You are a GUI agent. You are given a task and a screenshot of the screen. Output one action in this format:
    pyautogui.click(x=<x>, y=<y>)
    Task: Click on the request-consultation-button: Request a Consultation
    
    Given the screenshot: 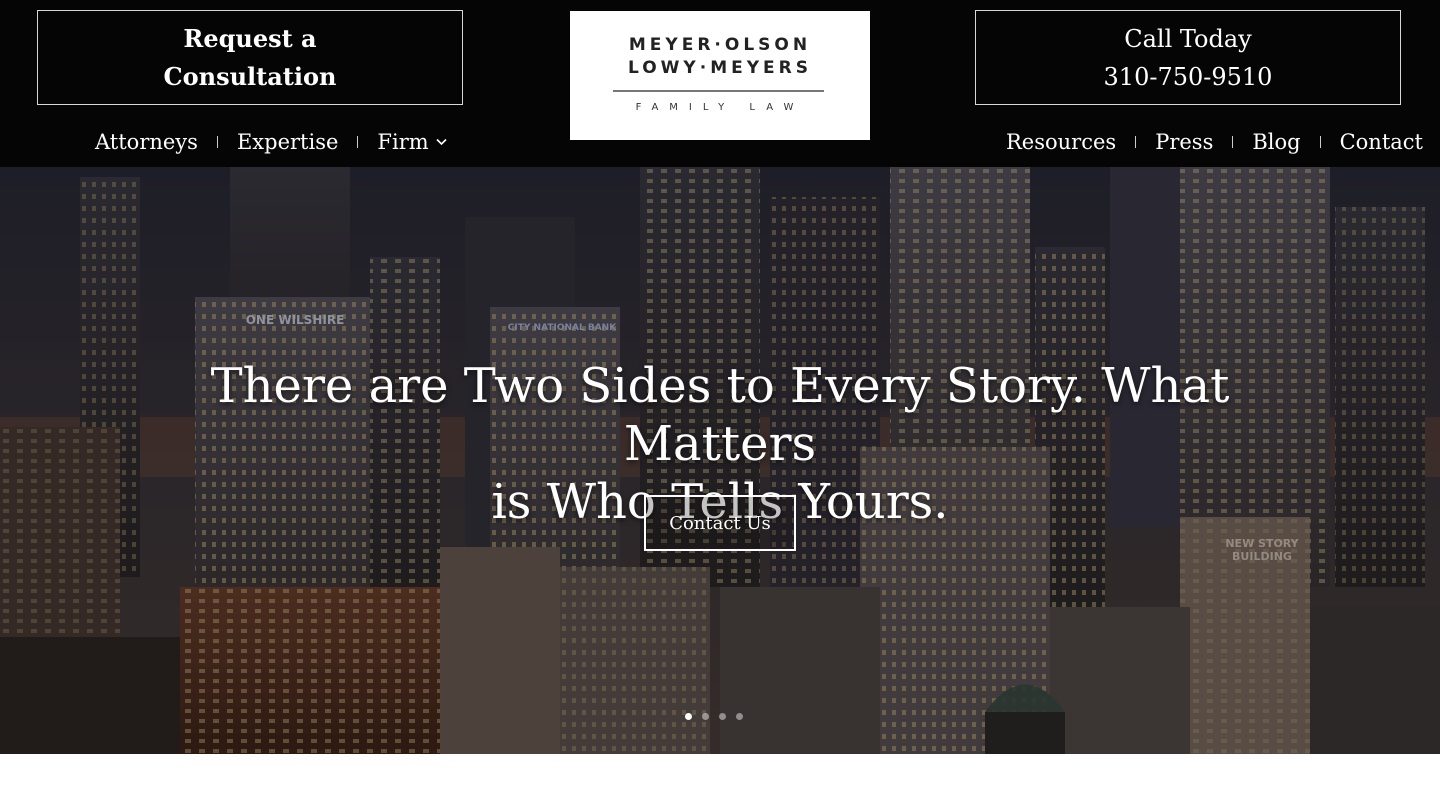 What is the action you would take?
    pyautogui.click(x=250, y=57)
    